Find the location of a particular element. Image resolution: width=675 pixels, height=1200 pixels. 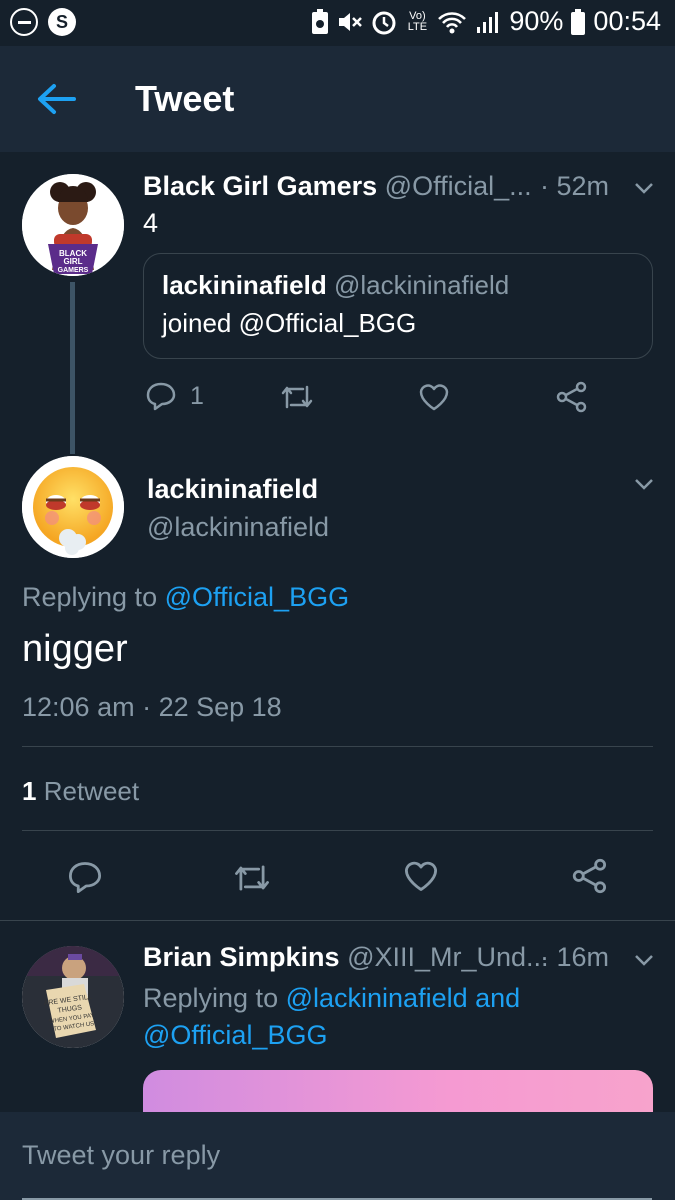

black-girl-gamers-logo-icon: BLACK GIRL GAMERS is located at coordinates (73, 225).